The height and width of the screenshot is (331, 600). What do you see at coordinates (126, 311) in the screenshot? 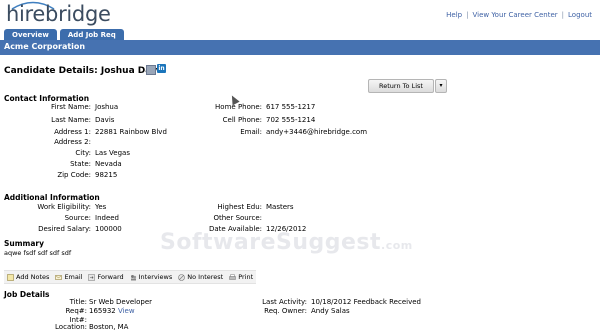
I see `view-req-link: View` at bounding box center [126, 311].